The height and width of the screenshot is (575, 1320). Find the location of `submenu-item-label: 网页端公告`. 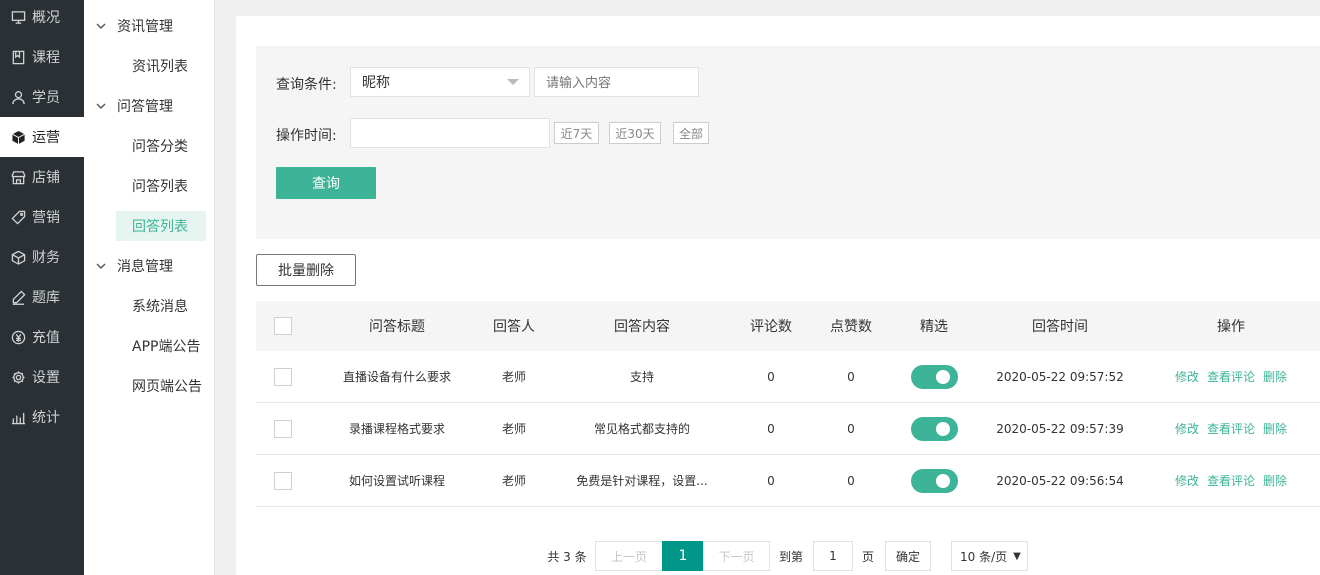

submenu-item-label: 网页端公告 is located at coordinates (167, 387).